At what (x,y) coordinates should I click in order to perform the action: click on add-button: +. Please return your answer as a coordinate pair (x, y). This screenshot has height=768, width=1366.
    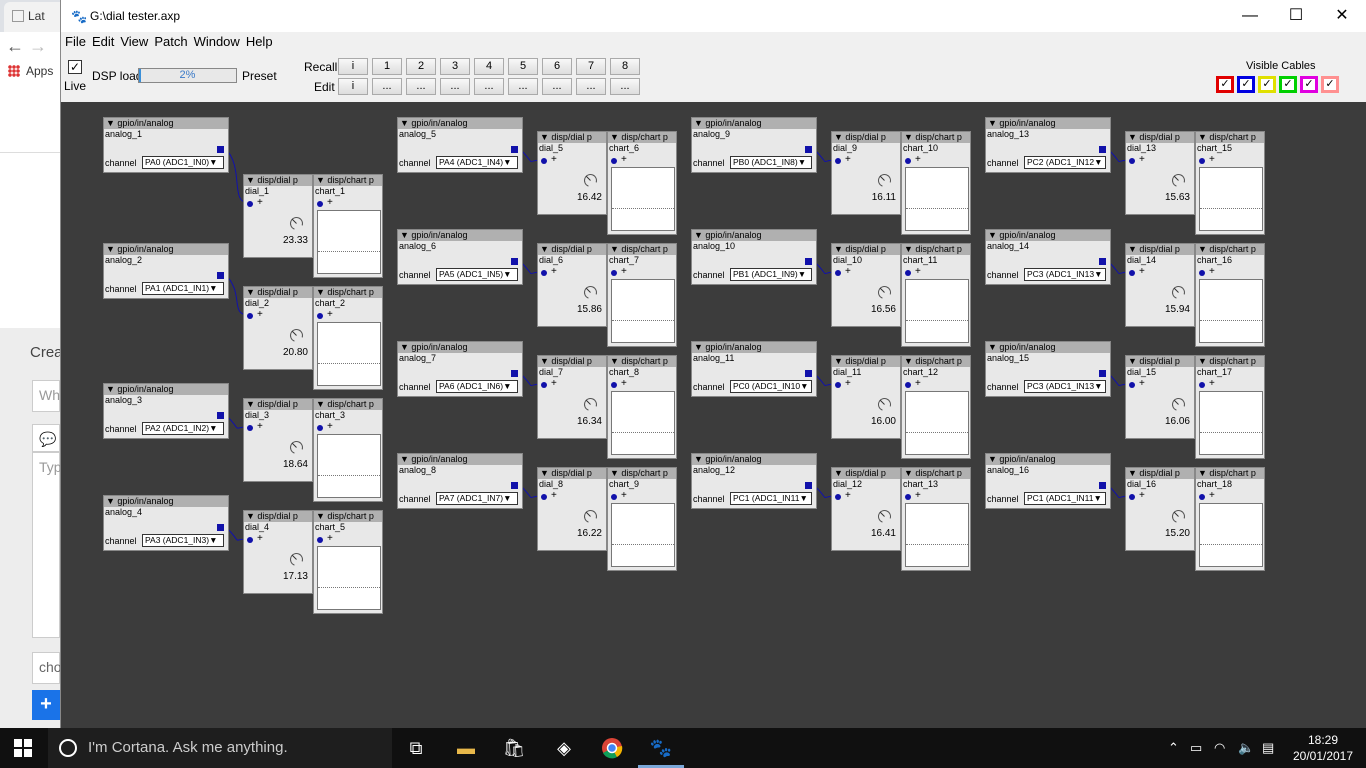
    Looking at the image, I should click on (46, 705).